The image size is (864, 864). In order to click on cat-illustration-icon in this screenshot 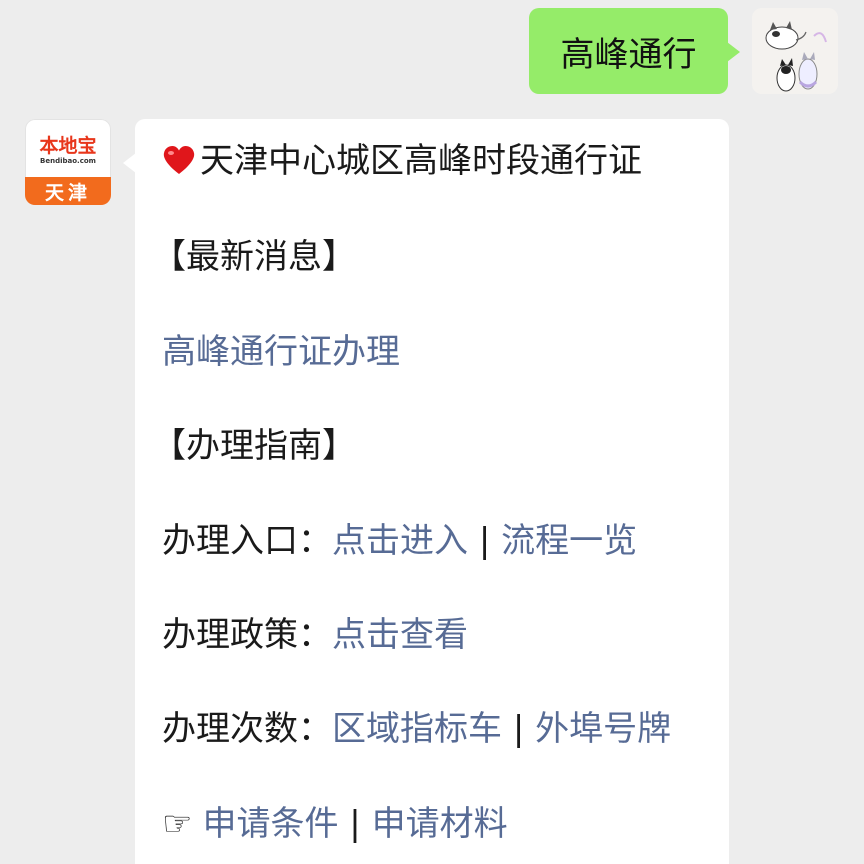, I will do `click(795, 51)`.